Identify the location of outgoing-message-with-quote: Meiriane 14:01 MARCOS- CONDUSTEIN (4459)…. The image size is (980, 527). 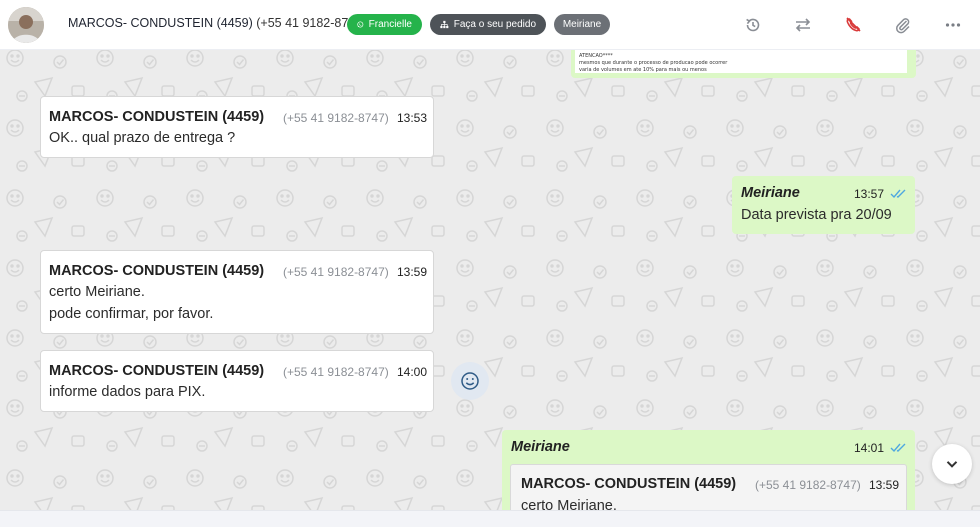
(708, 470).